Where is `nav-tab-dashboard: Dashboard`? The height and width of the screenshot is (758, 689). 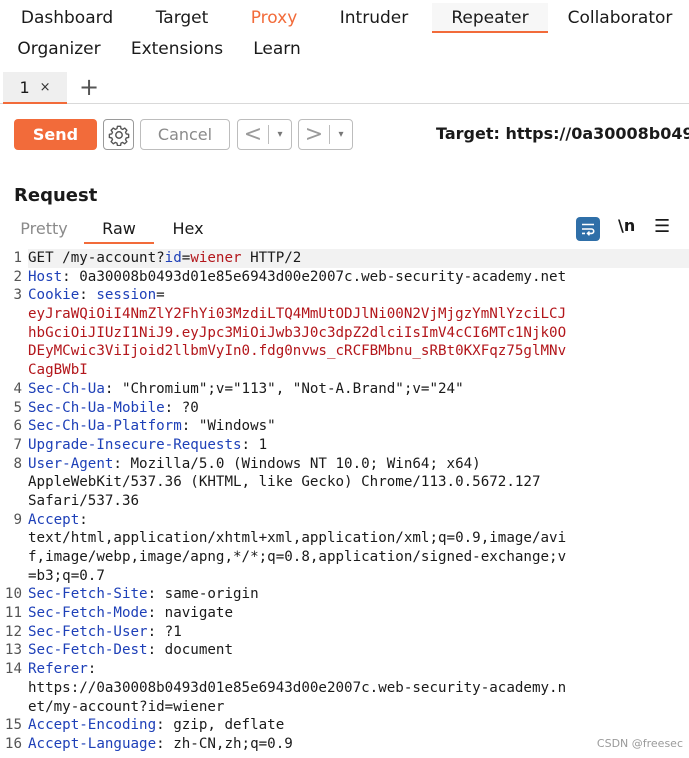 nav-tab-dashboard: Dashboard is located at coordinates (67, 18).